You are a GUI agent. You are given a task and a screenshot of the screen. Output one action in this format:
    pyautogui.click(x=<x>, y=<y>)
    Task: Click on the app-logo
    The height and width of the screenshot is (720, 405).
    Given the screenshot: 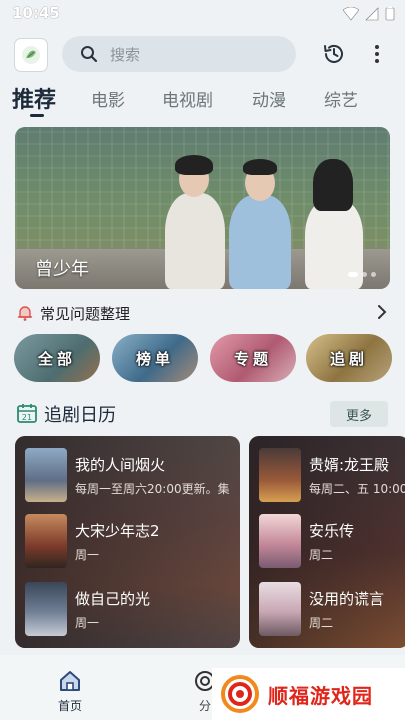 What is the action you would take?
    pyautogui.click(x=31, y=55)
    